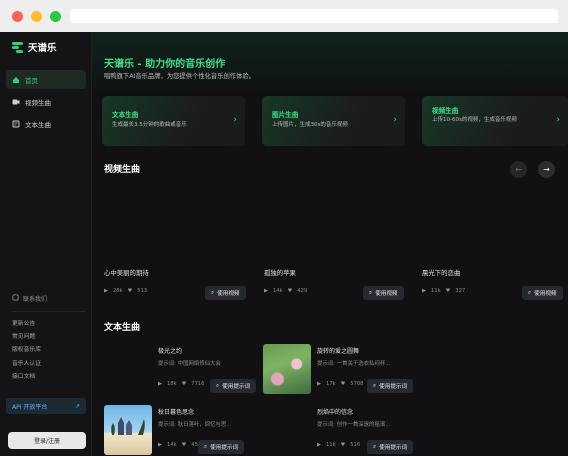 This screenshot has height=456, width=568. I want to click on song-title: 秋日暮色思念, so click(176, 412).